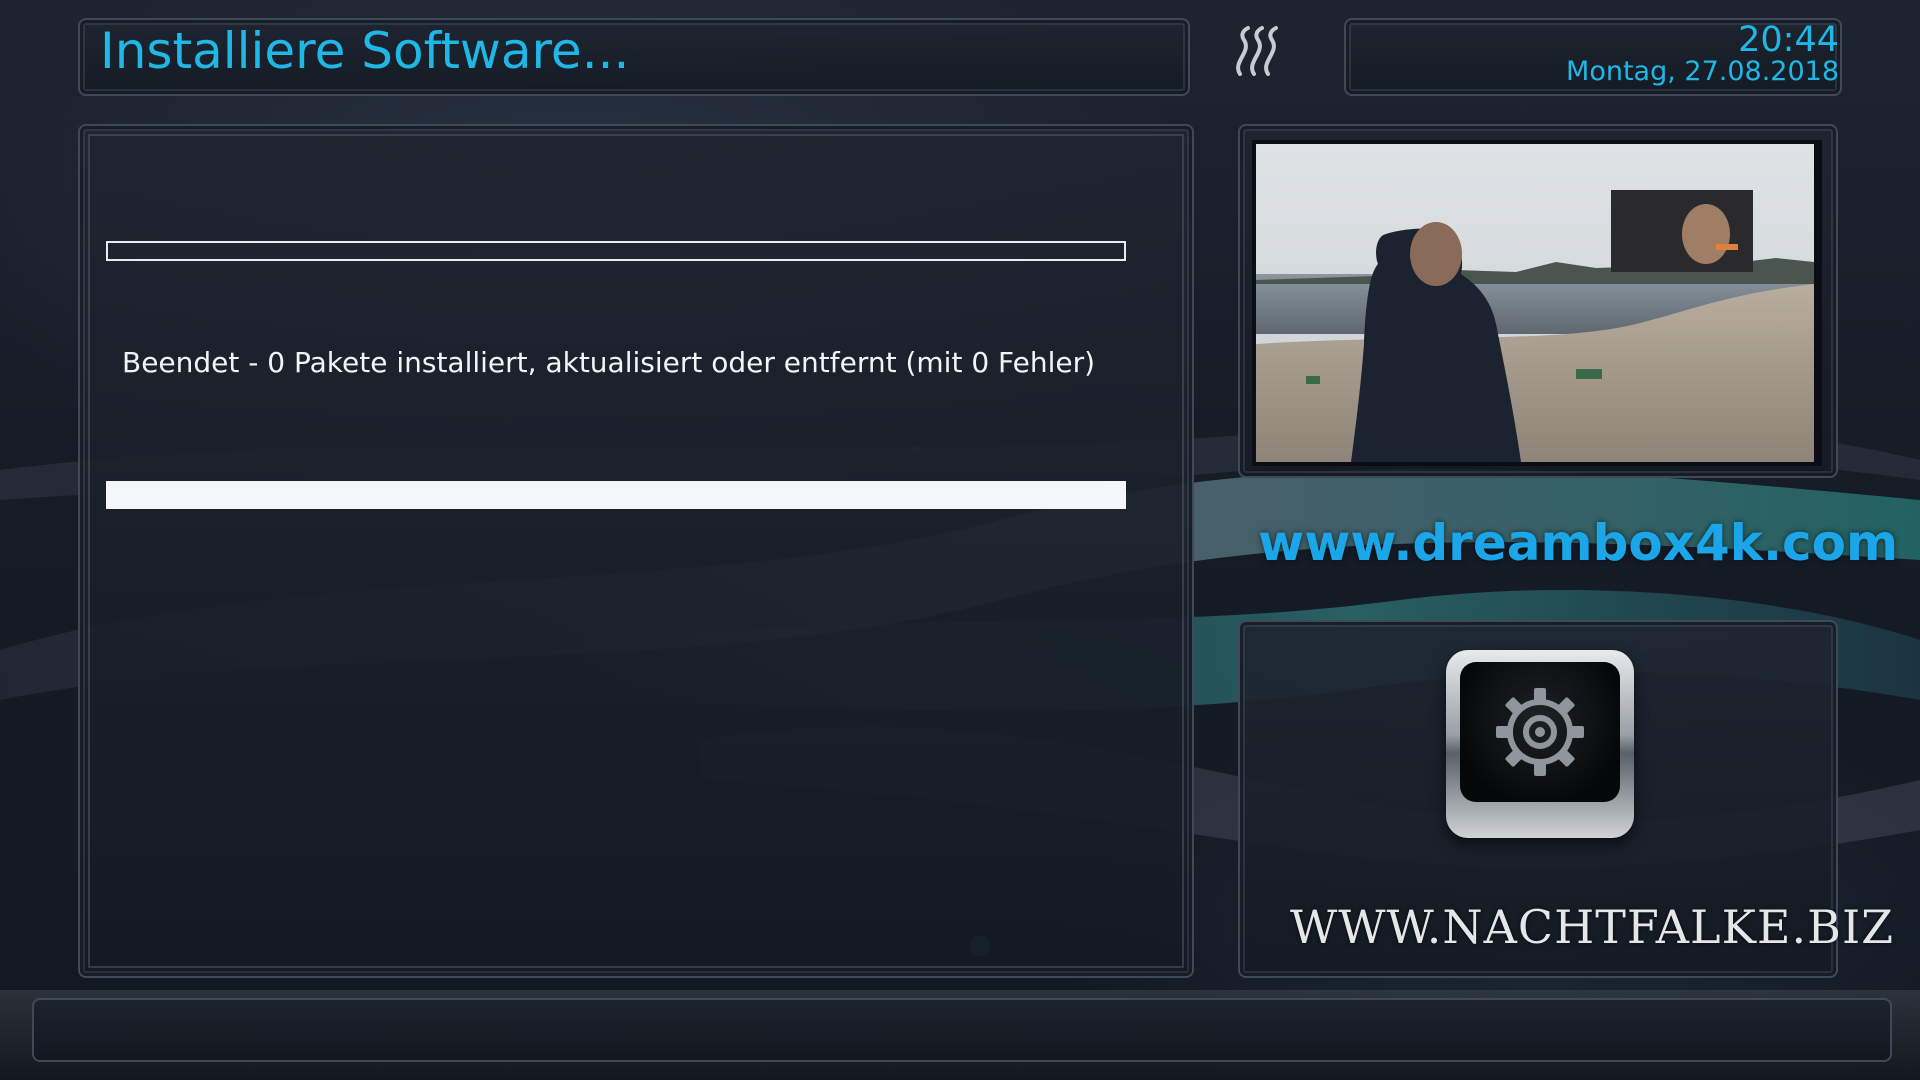 This screenshot has height=1080, width=1920. Describe the element at coordinates (1788, 40) in the screenshot. I see `clock-time: 20:44` at that location.